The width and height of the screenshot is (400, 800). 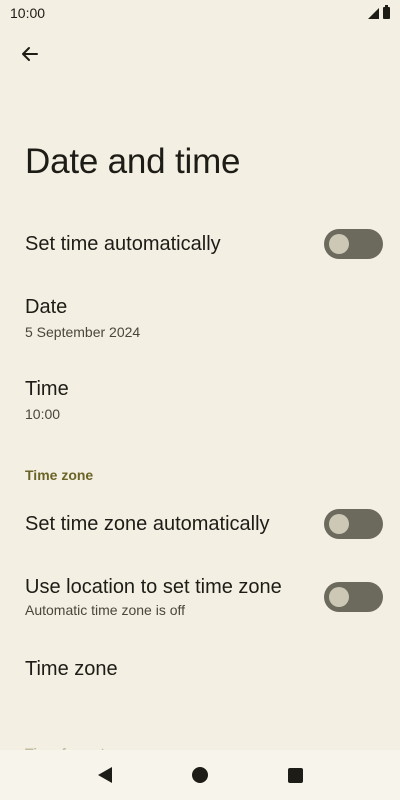 I want to click on nav-recent-apps-icon, so click(x=295, y=775).